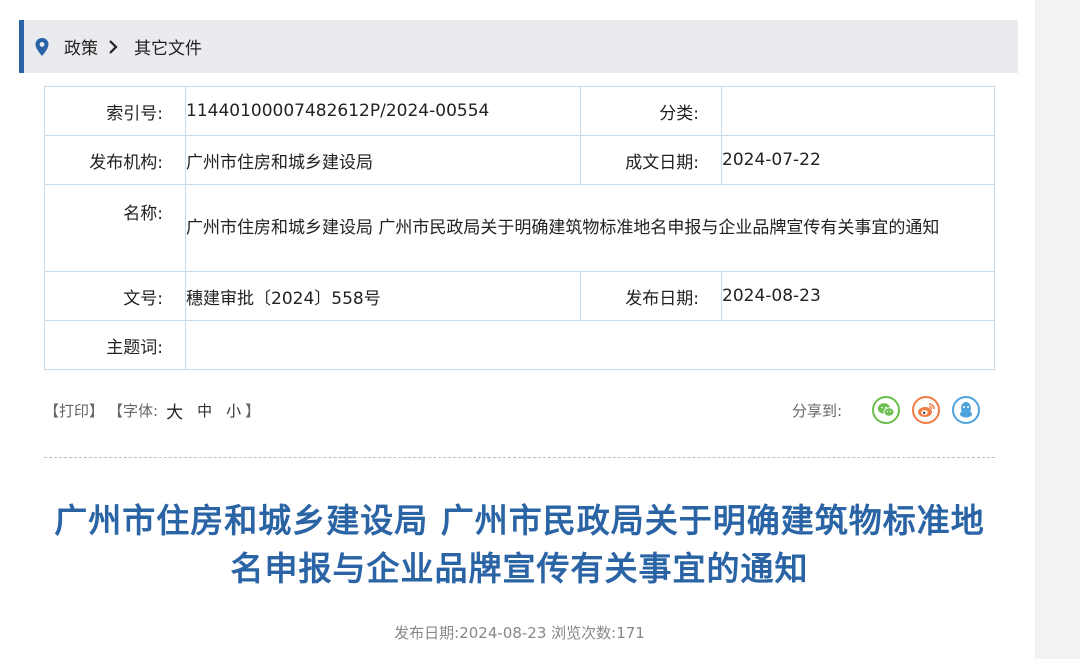  I want to click on wechat-share-icon, so click(886, 410).